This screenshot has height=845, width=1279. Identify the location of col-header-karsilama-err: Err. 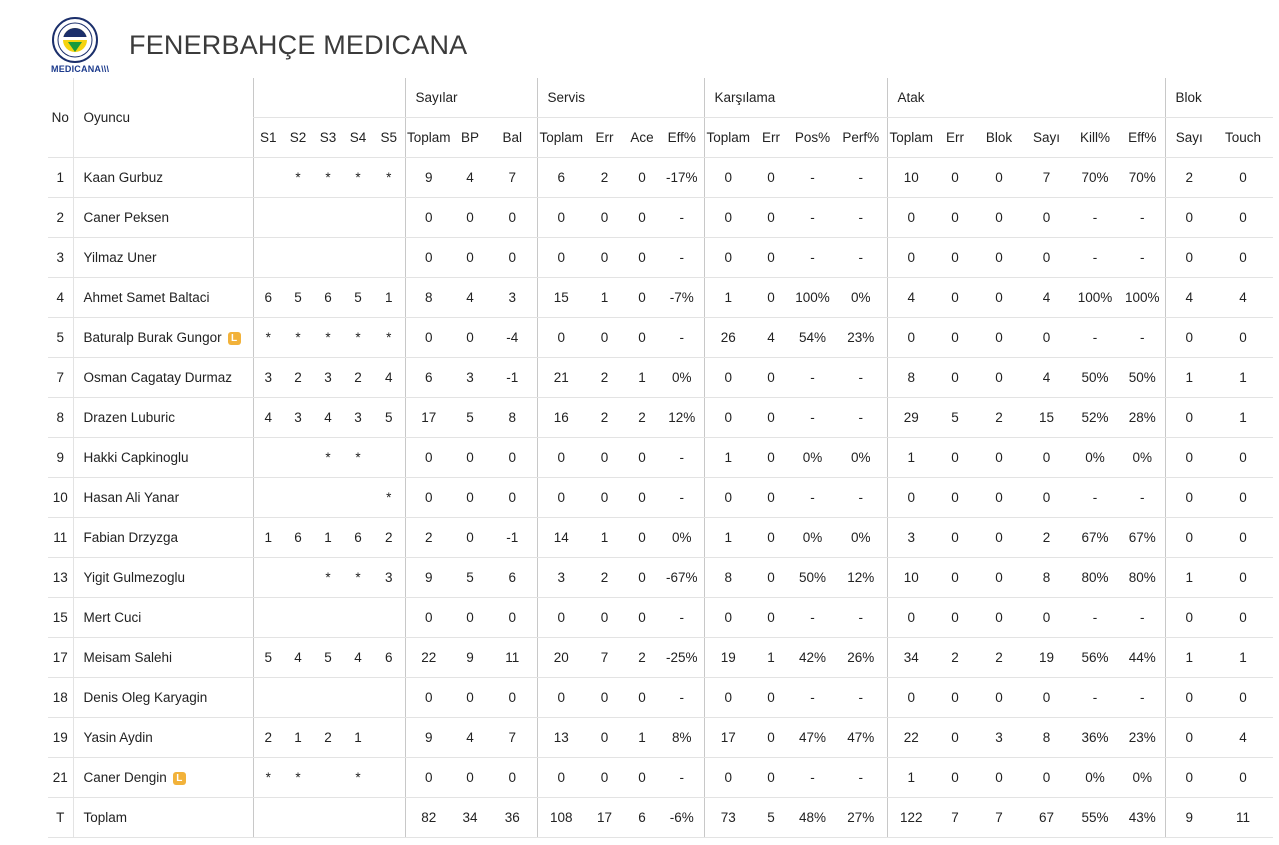
(771, 137).